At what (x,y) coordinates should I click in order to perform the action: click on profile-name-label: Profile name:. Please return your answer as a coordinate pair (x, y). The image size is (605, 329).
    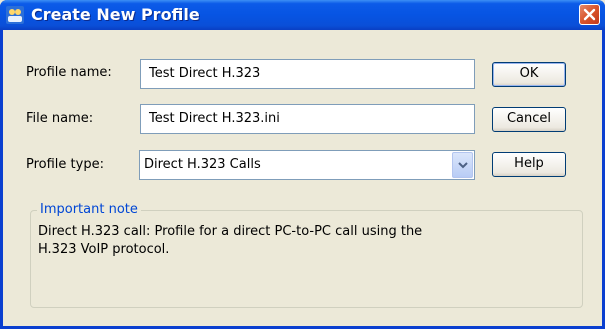
    Looking at the image, I should click on (69, 72).